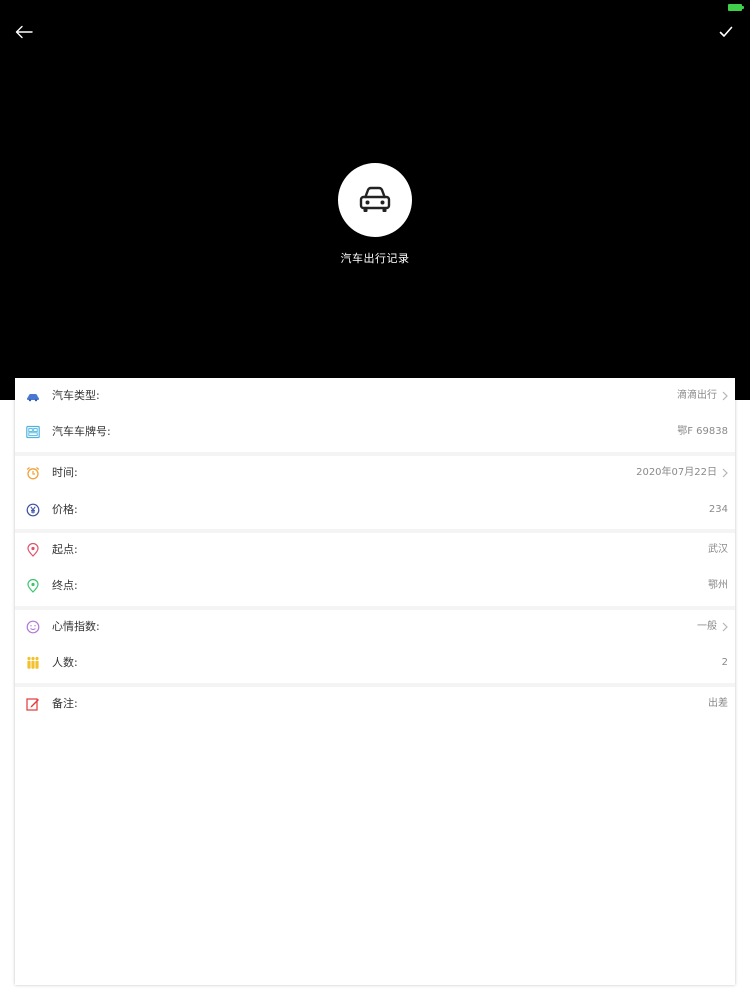 The width and height of the screenshot is (750, 1000). I want to click on battery-icon, so click(736, 7).